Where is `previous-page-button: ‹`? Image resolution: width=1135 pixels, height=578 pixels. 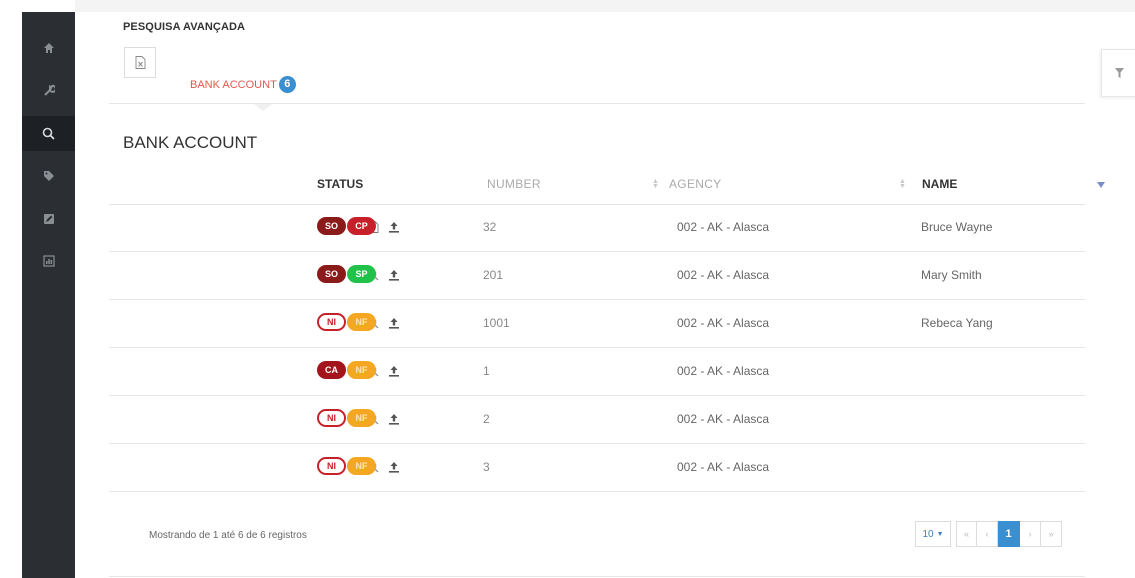 previous-page-button: ‹ is located at coordinates (987, 534).